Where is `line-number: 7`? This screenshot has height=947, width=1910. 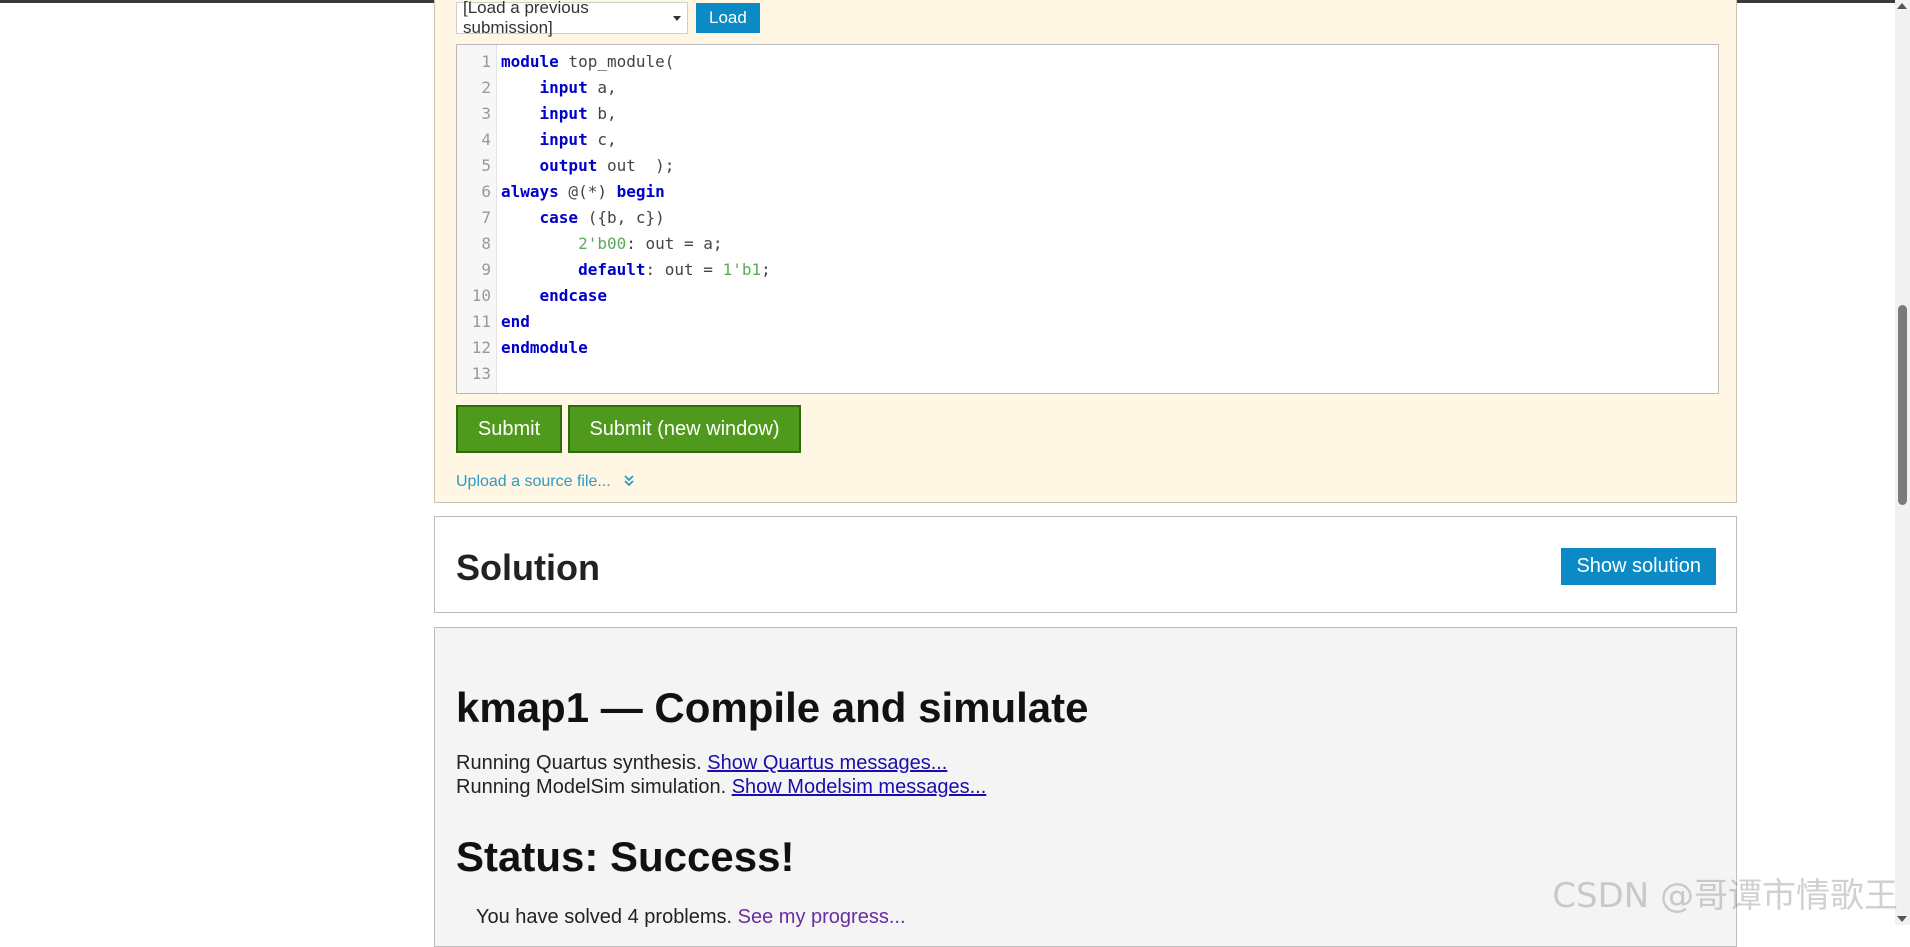
line-number: 7 is located at coordinates (486, 217).